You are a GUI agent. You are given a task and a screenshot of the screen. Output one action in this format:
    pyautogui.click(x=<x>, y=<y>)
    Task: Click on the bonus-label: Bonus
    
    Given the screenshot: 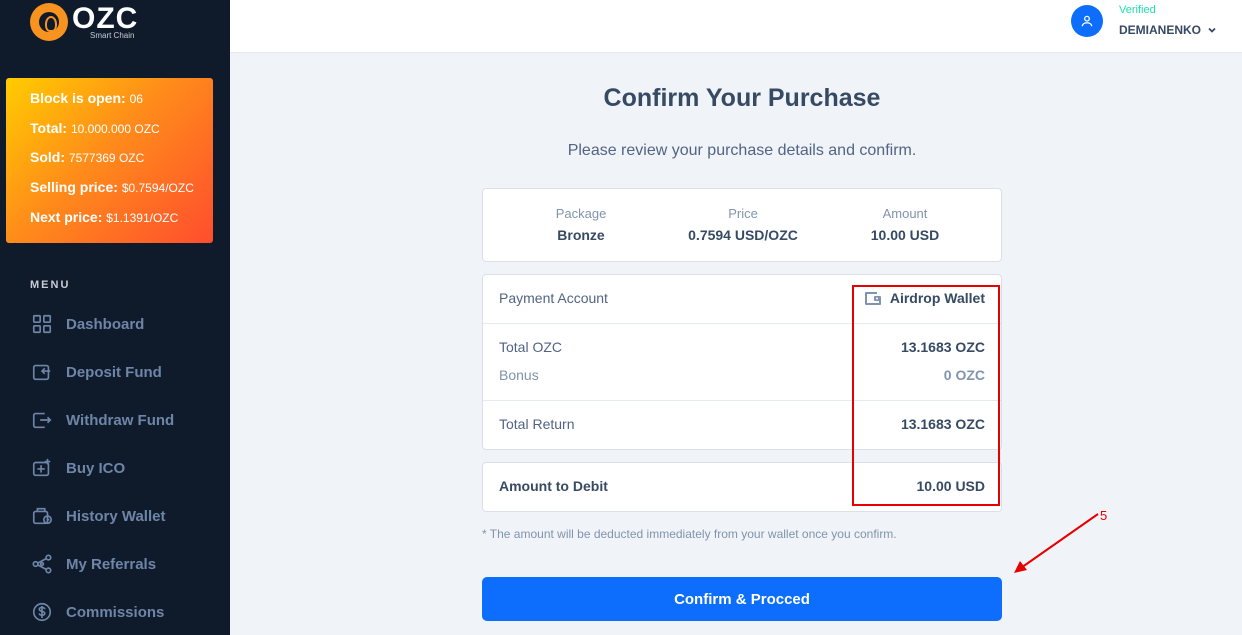 What is the action you would take?
    pyautogui.click(x=519, y=375)
    